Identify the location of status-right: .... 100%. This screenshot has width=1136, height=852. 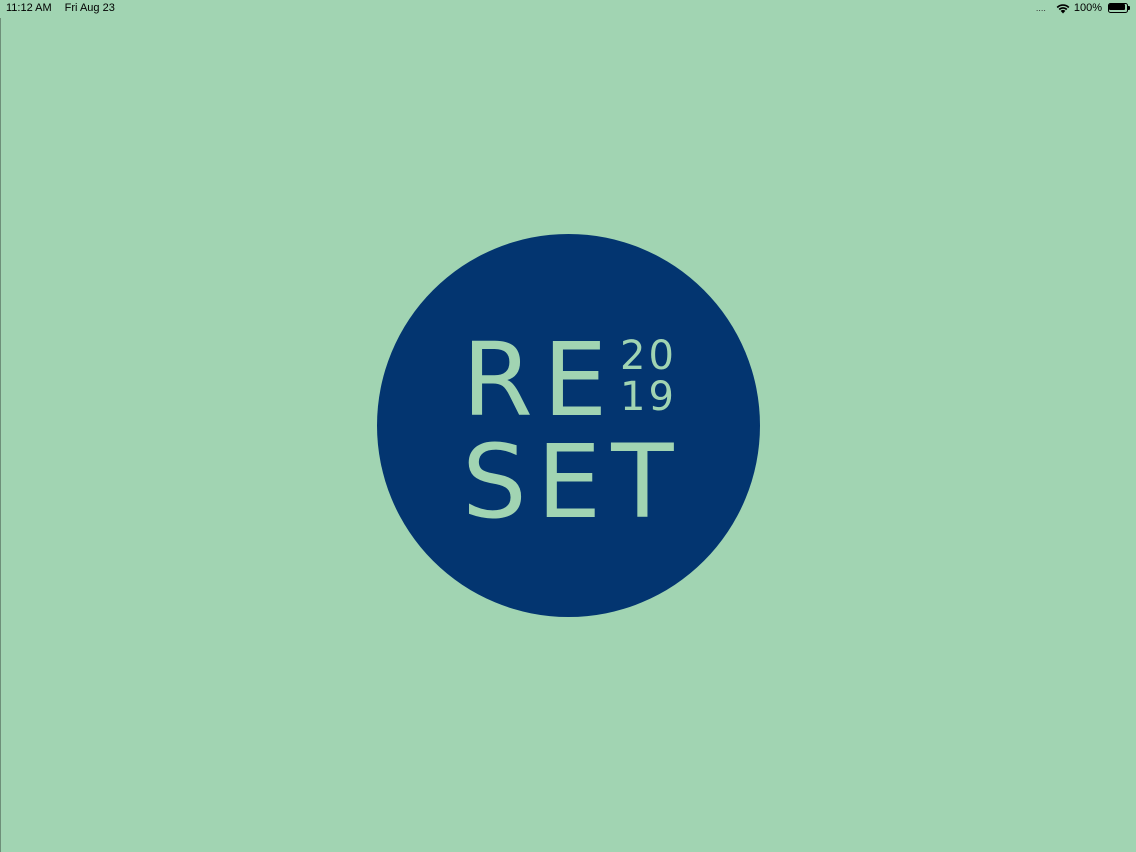
(1083, 8).